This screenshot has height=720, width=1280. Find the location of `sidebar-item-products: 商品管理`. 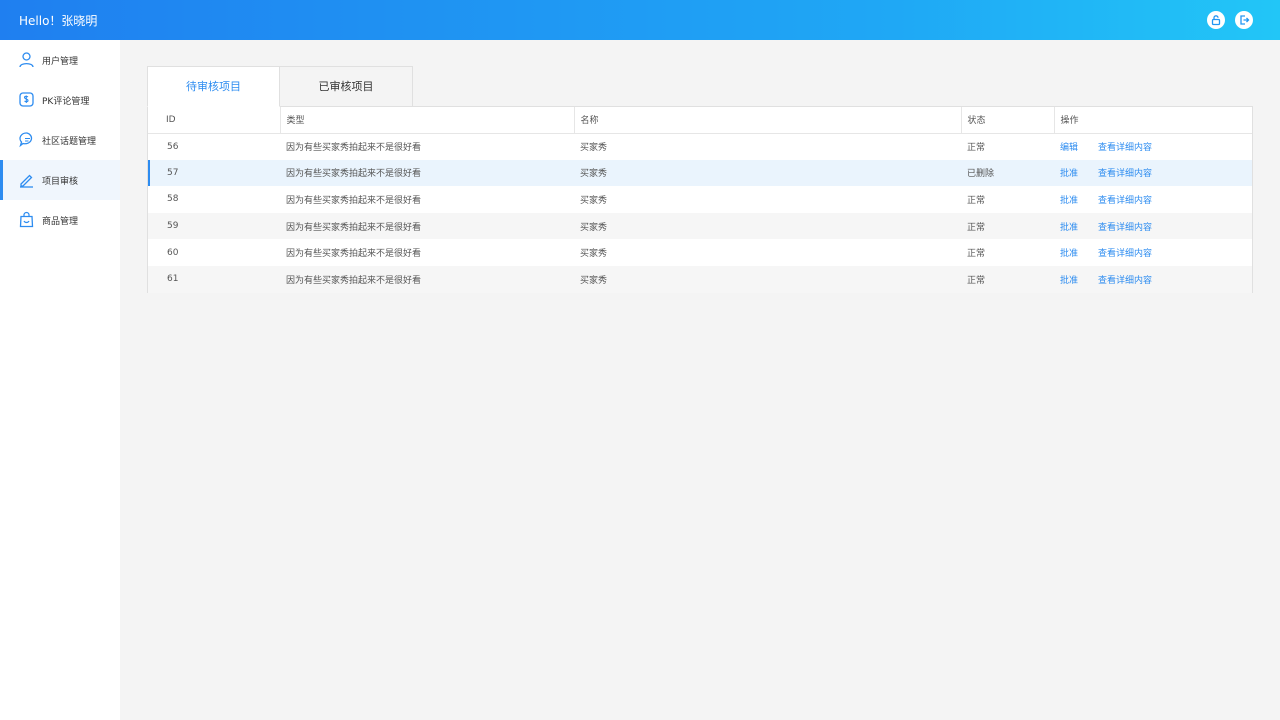

sidebar-item-products: 商品管理 is located at coordinates (60, 220).